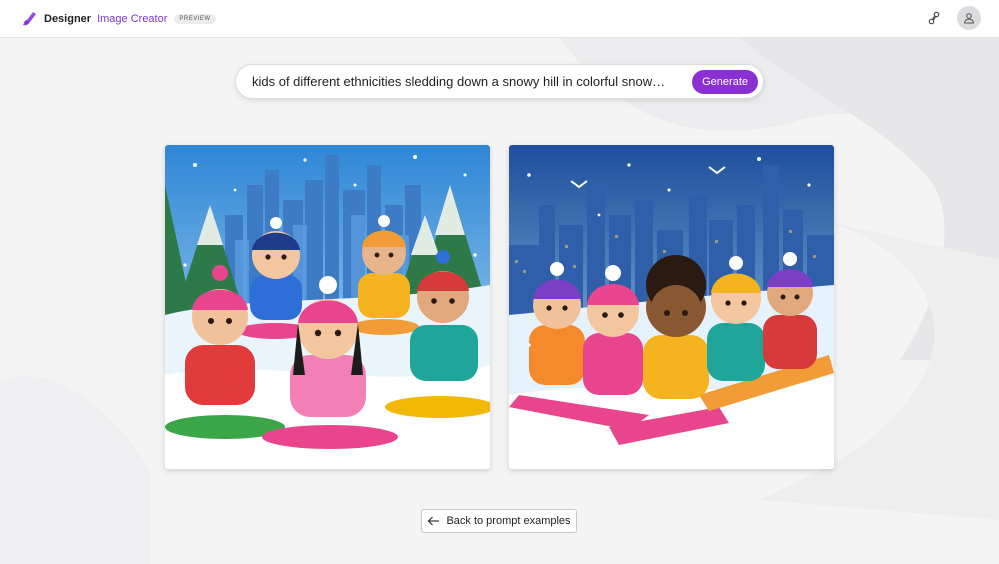  What do you see at coordinates (472, 81) in the screenshot?
I see `prompt-input` at bounding box center [472, 81].